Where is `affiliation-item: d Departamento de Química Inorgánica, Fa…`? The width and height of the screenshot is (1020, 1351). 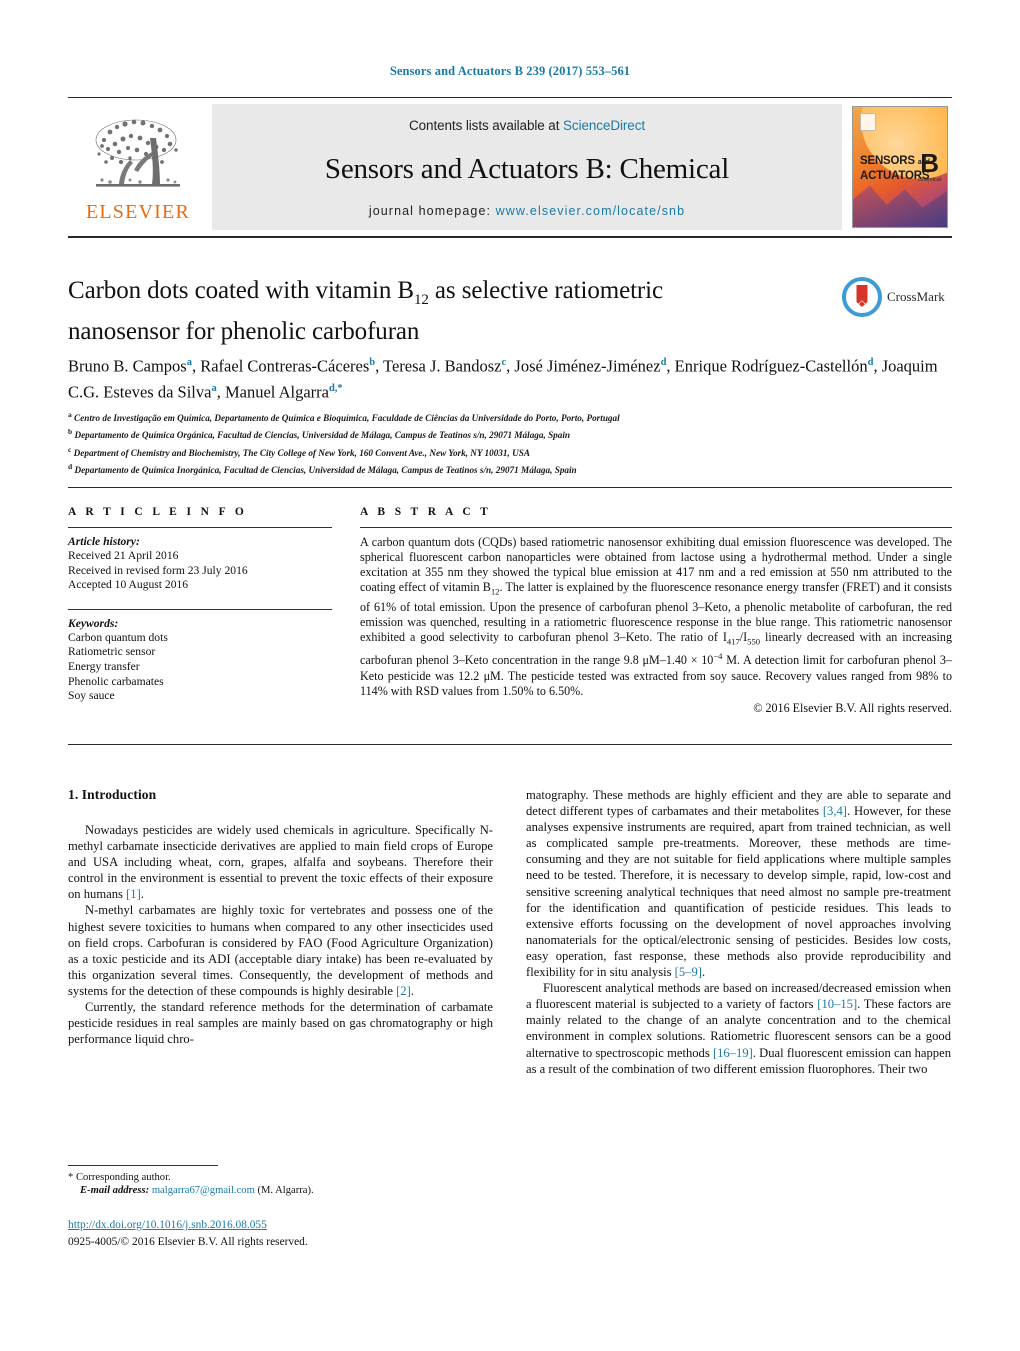
affiliation-item: d Departamento de Química Inorgánica, Fa… is located at coordinates (510, 468).